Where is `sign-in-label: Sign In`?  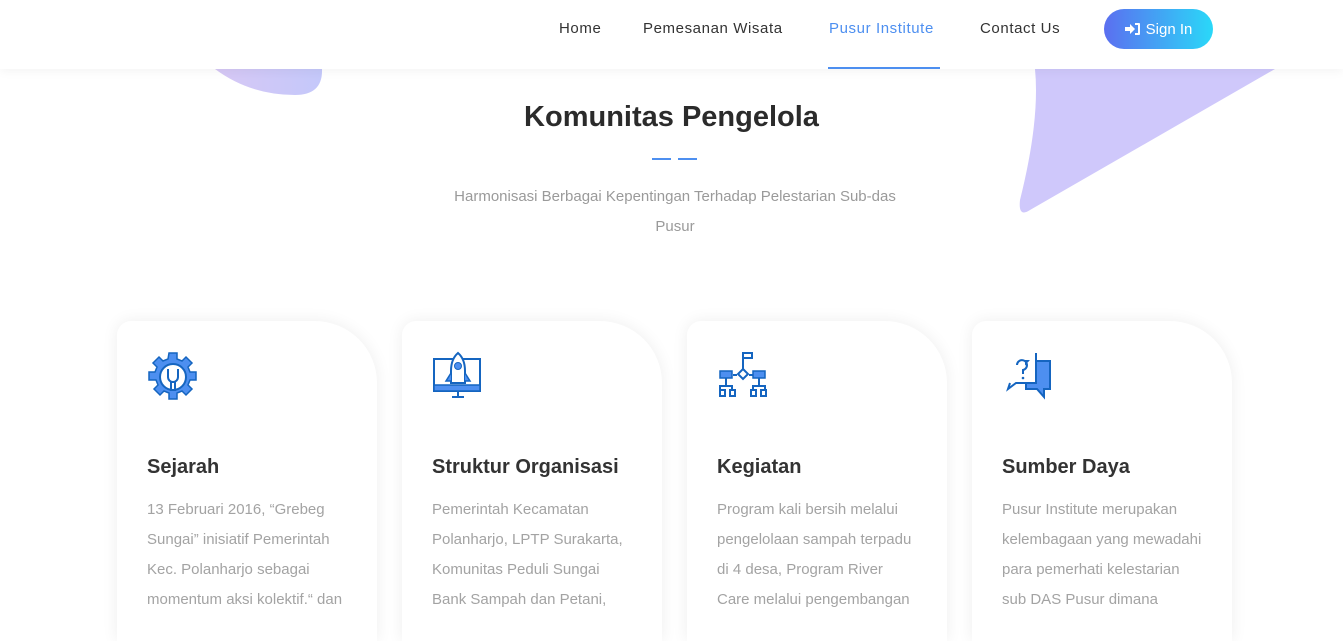 sign-in-label: Sign In is located at coordinates (1169, 29).